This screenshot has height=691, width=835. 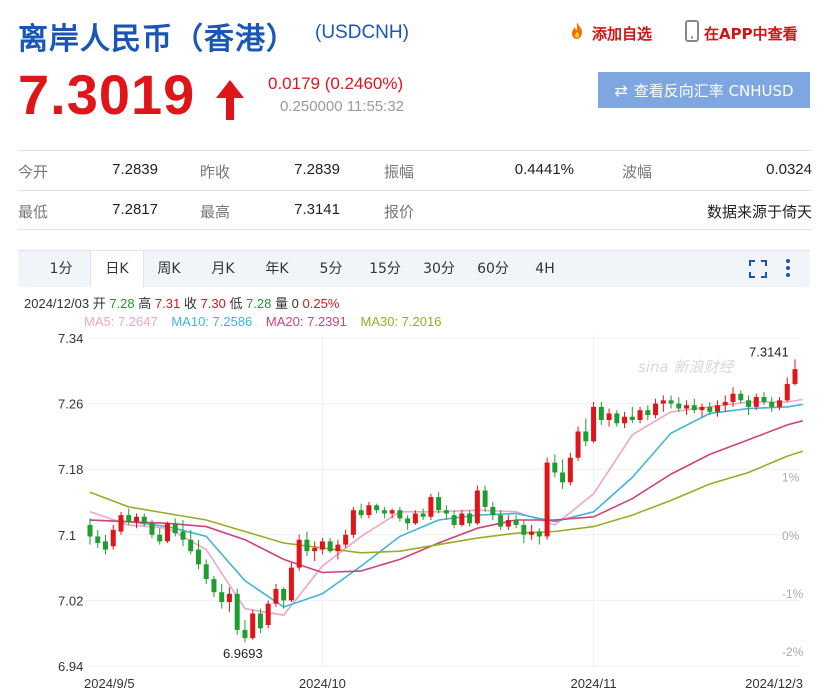 I want to click on y-tick-label: 7.34, so click(x=70, y=338).